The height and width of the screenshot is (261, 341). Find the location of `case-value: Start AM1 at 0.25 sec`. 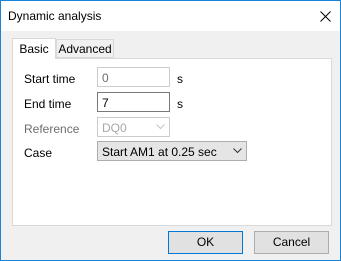

case-value: Start AM1 at 0.25 sec is located at coordinates (159, 152).